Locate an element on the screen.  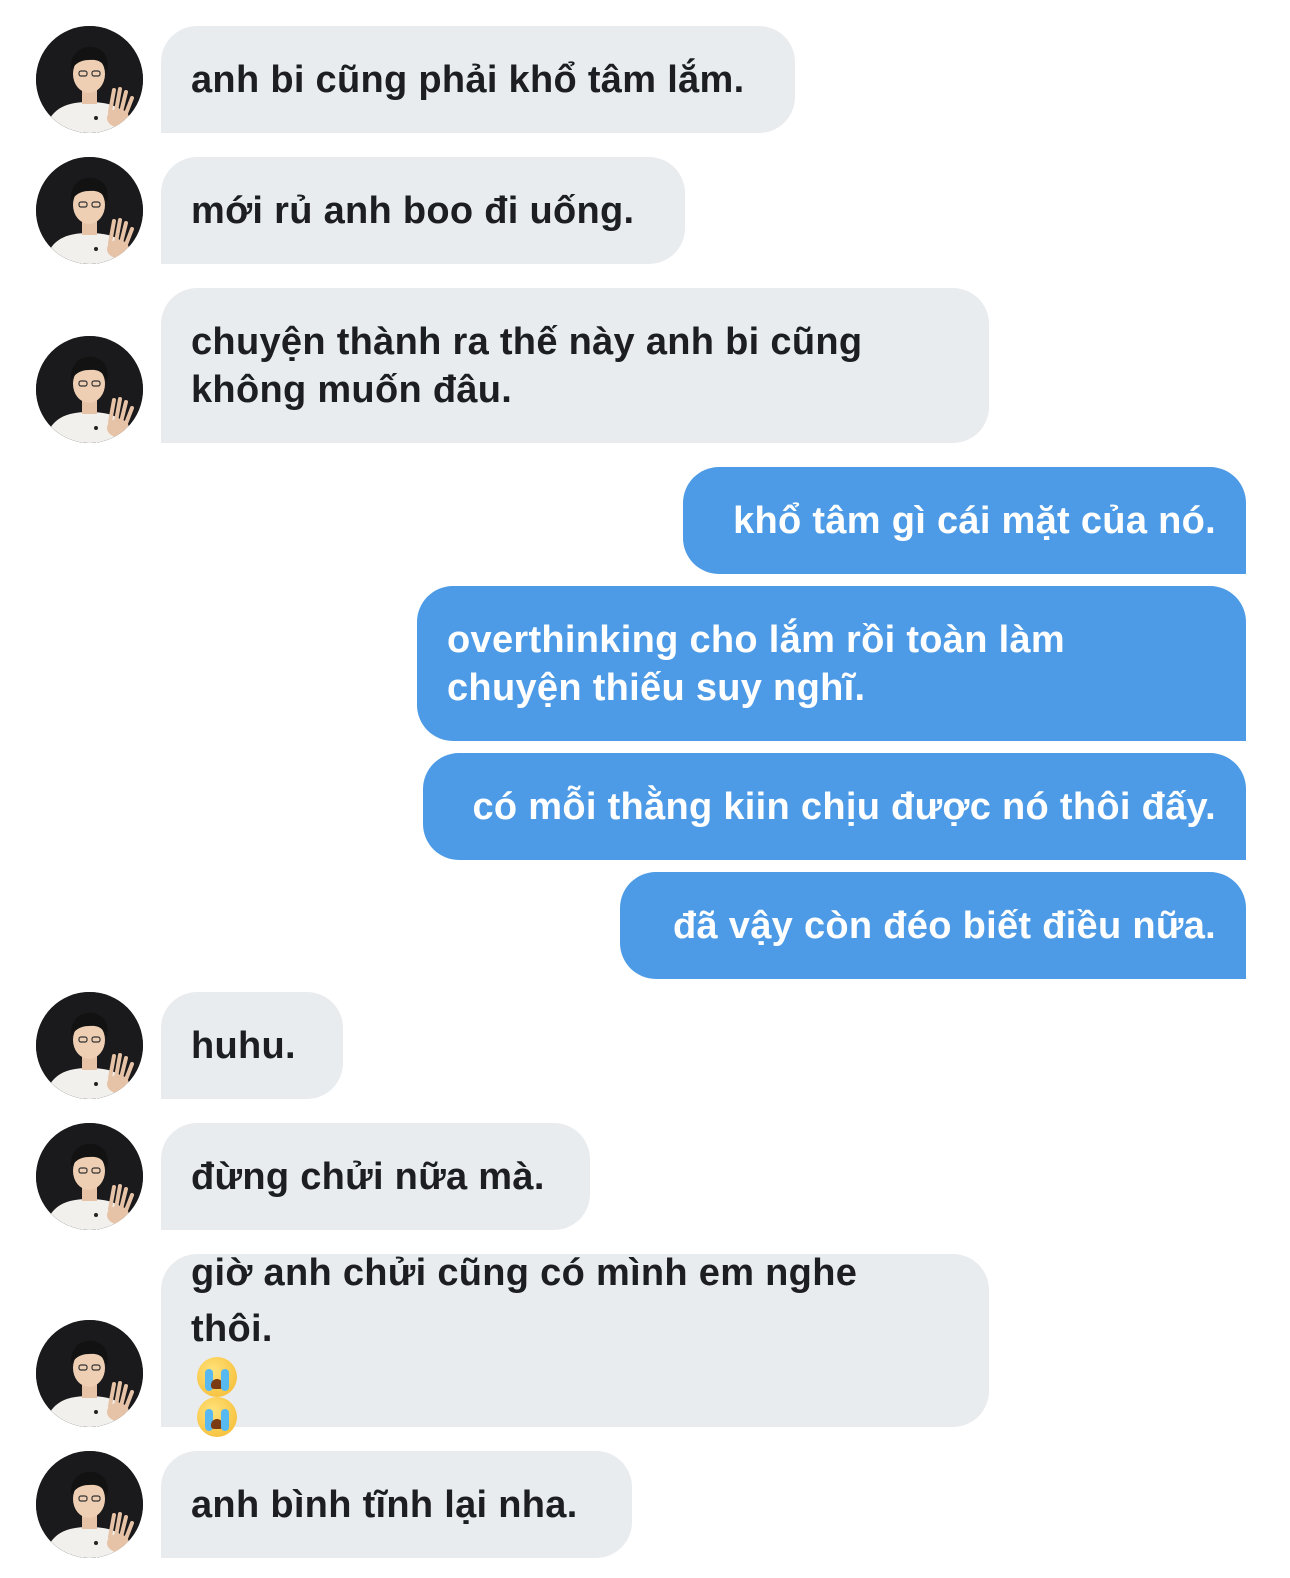
message-text: đừng chửi nữa mà. is located at coordinates (368, 1176).